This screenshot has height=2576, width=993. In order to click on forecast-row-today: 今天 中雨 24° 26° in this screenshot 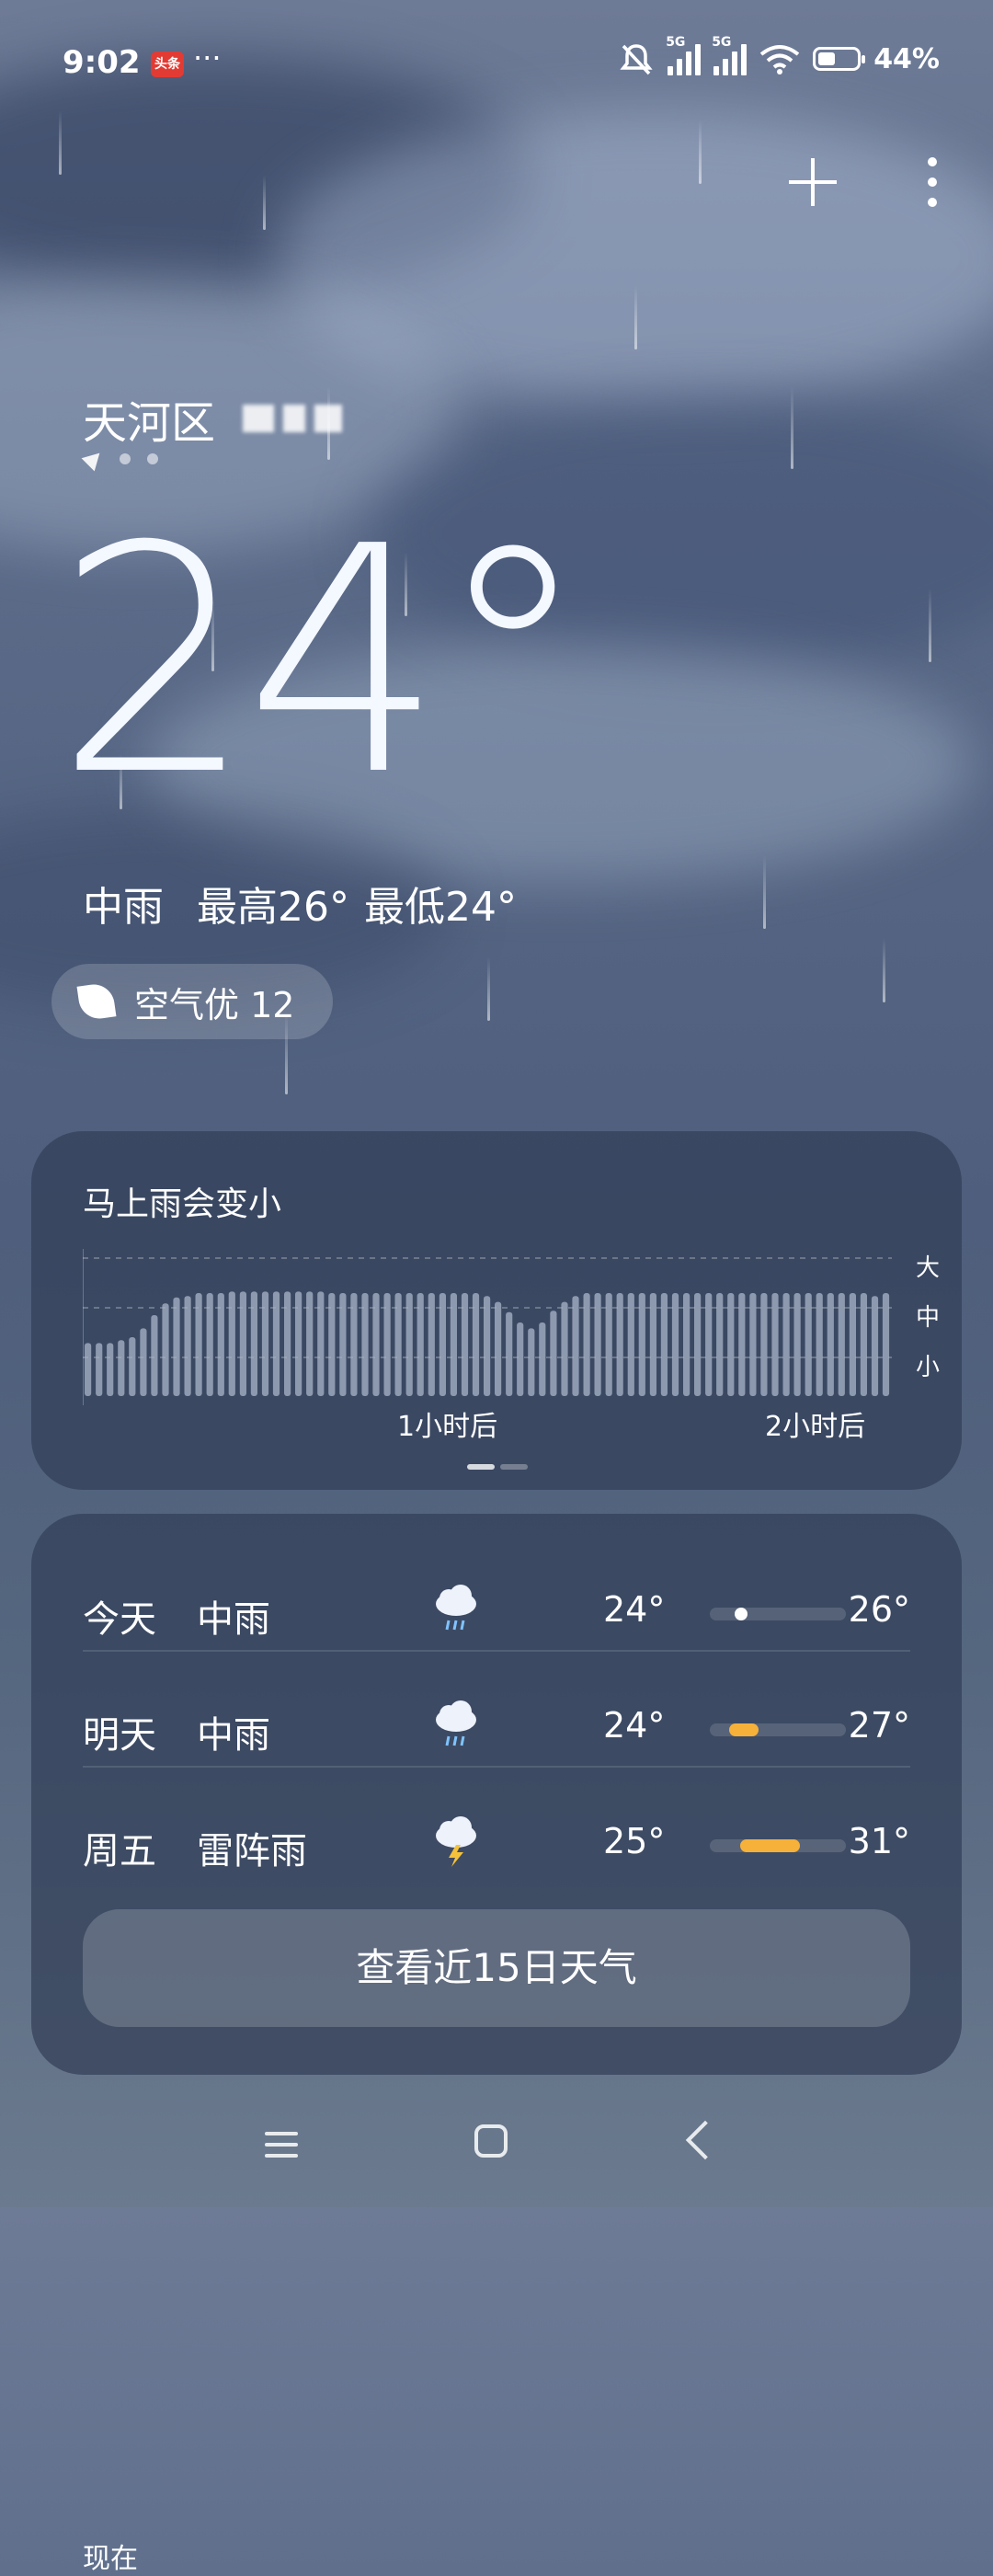, I will do `click(496, 1612)`.